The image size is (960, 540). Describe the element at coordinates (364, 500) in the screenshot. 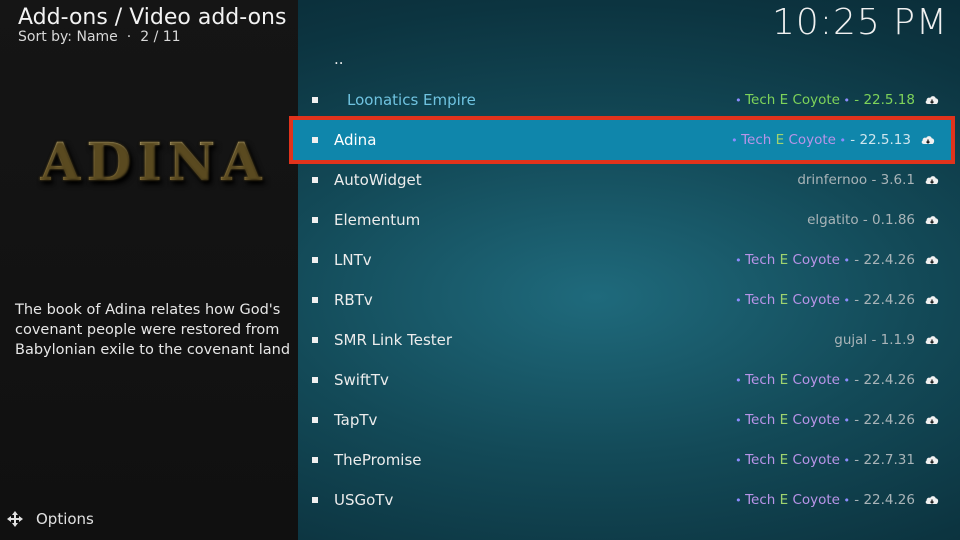

I see `addon-name: USGoTv` at that location.